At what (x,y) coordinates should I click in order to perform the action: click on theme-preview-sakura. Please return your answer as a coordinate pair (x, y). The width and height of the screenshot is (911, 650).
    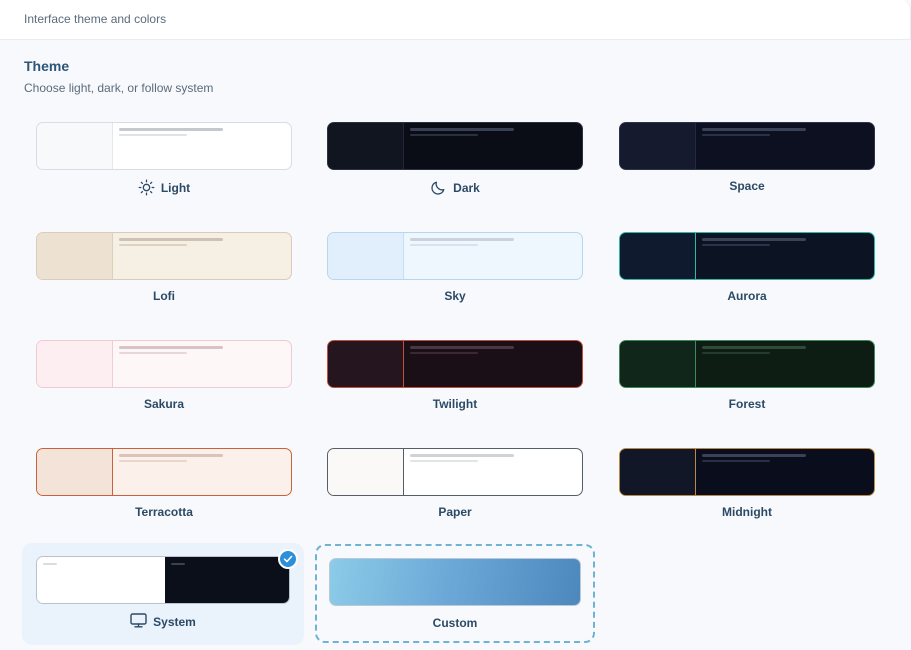
    Looking at the image, I should click on (164, 364).